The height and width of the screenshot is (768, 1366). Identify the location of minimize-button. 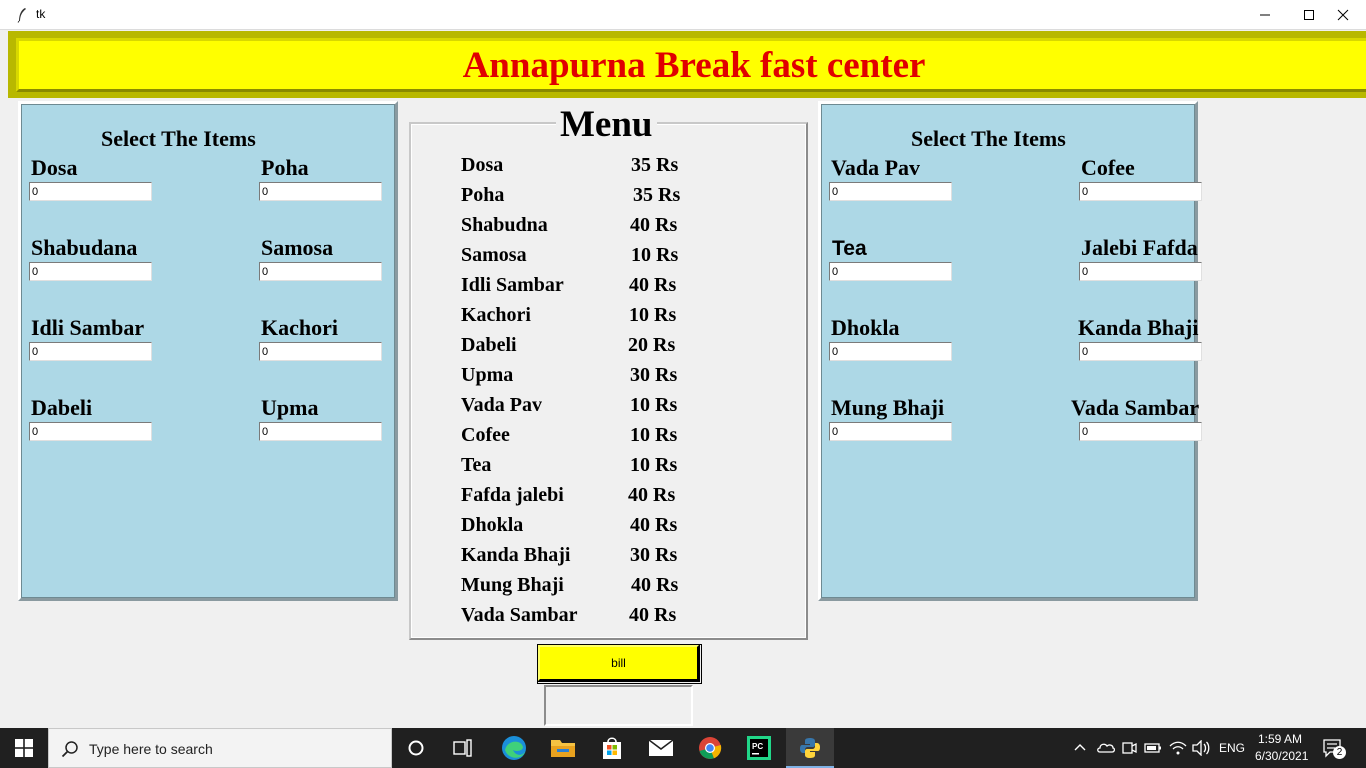
(1265, 15).